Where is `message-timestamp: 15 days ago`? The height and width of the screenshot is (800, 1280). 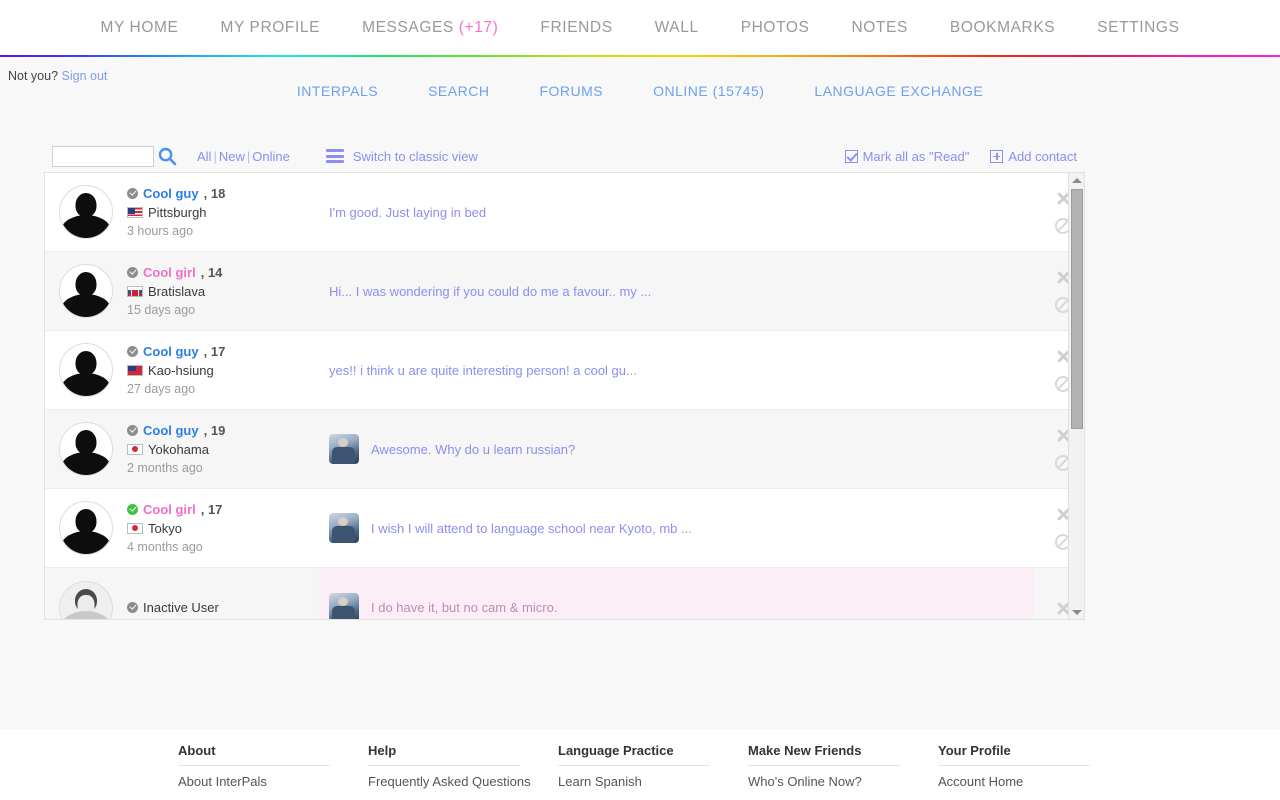
message-timestamp: 15 days ago is located at coordinates (161, 309).